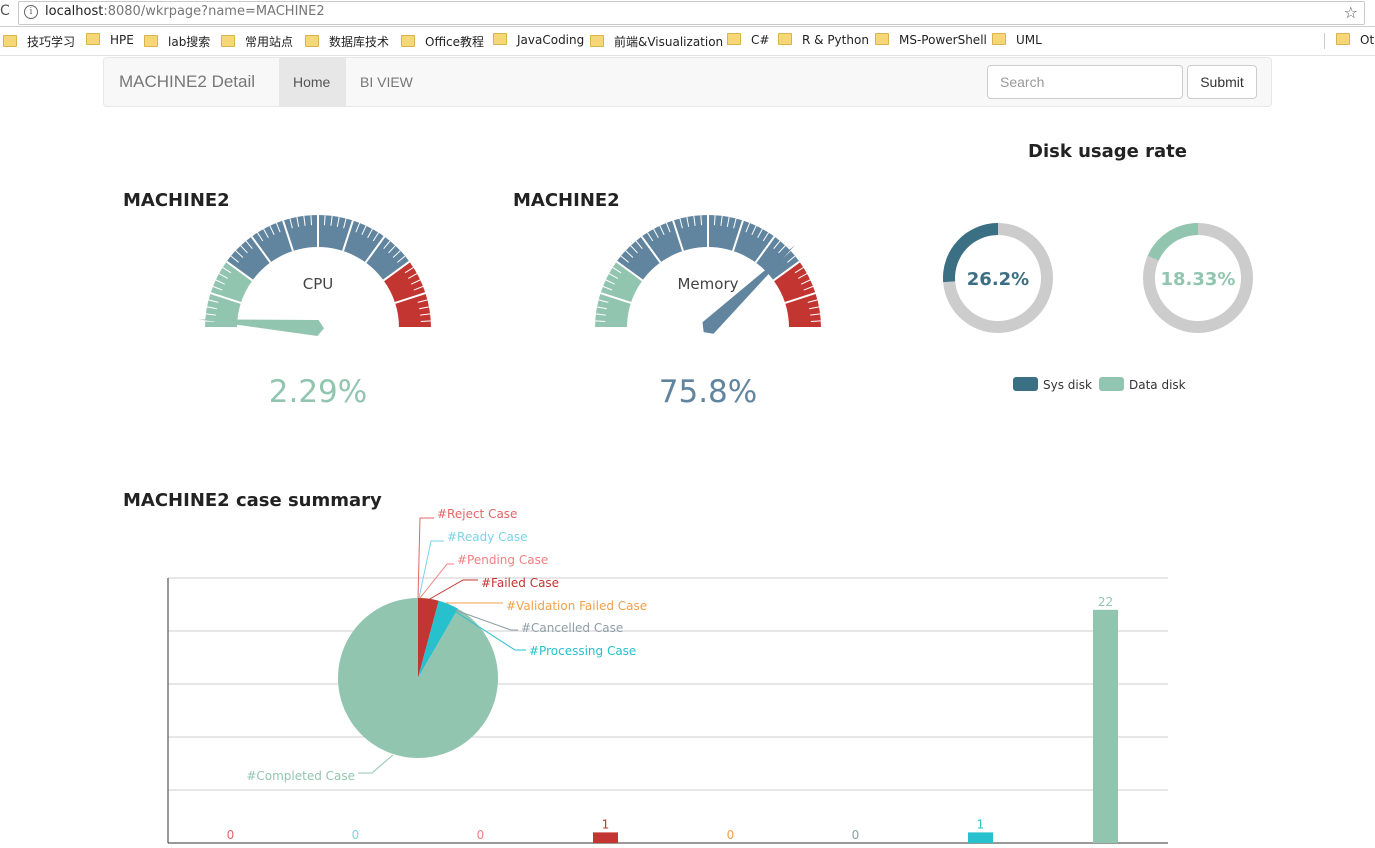 This screenshot has height=848, width=1375. I want to click on pie-label-6: #Cancelled Case, so click(572, 628).